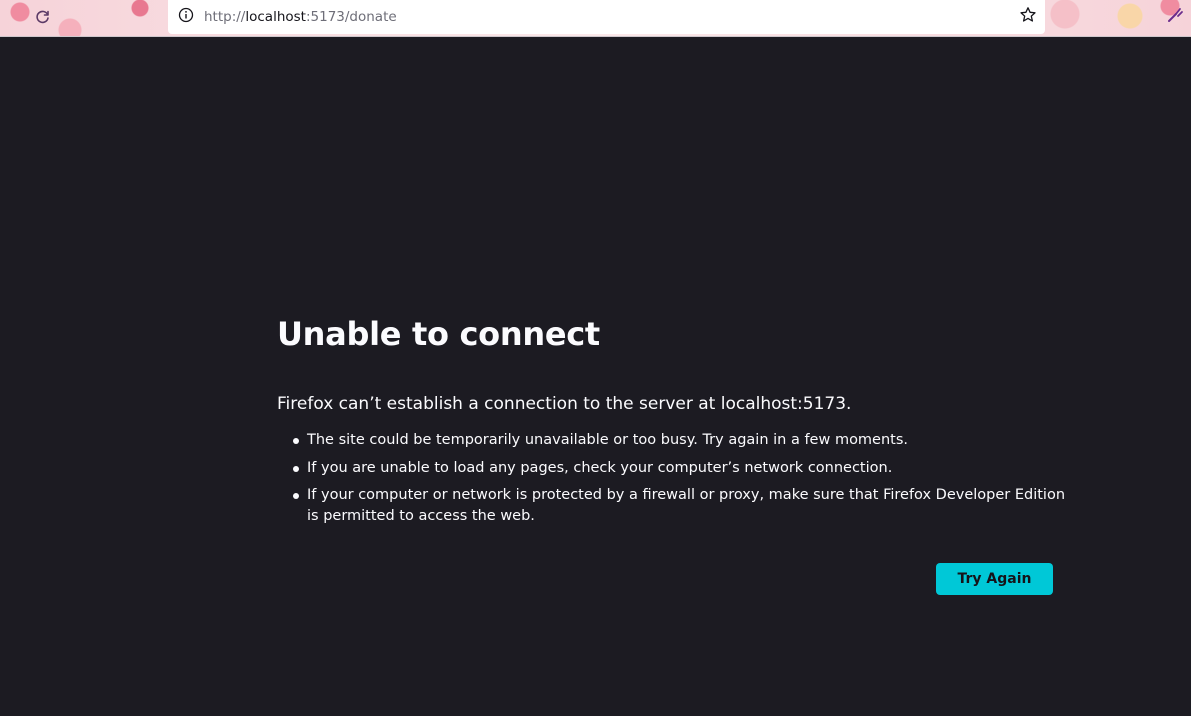 This screenshot has height=716, width=1191. I want to click on extension-button, so click(1175, 17).